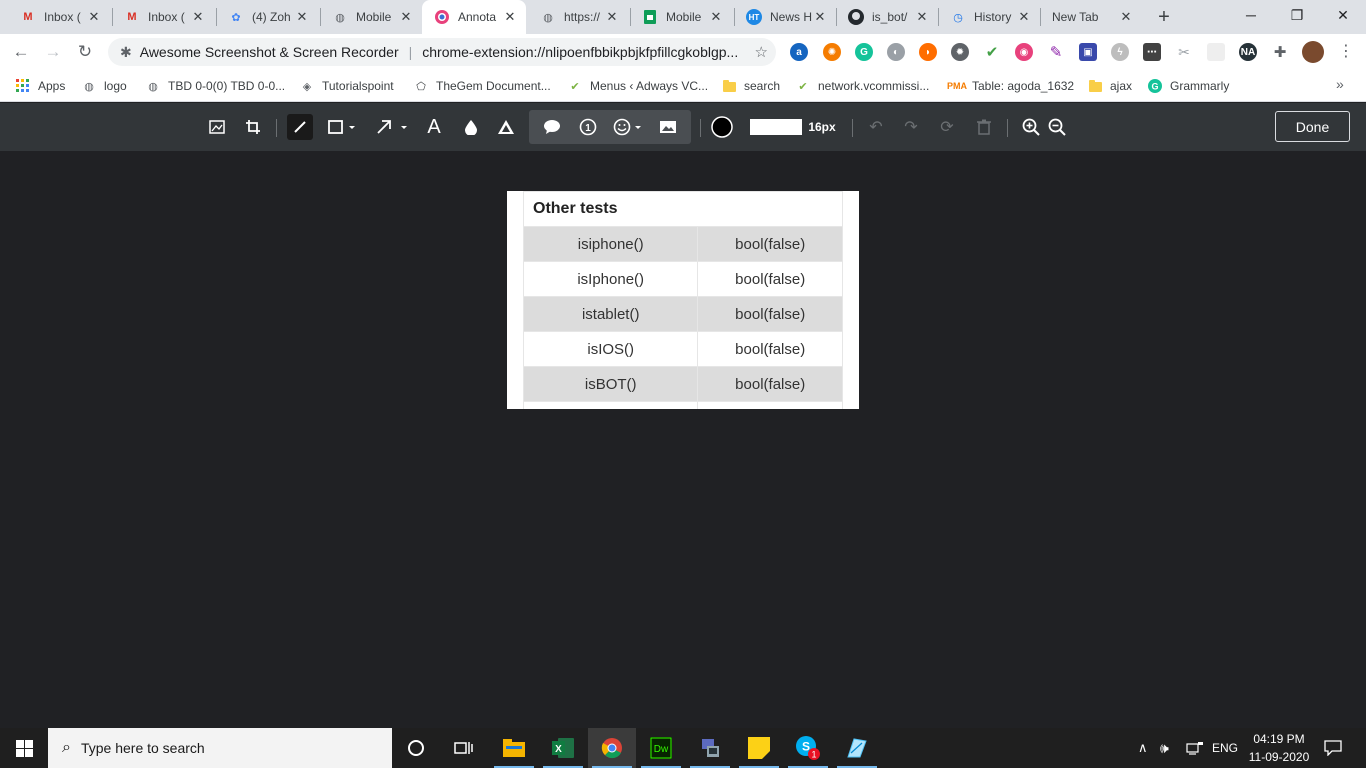 Image resolution: width=1366 pixels, height=768 pixels. I want to click on step-number-icon: 1, so click(588, 127).